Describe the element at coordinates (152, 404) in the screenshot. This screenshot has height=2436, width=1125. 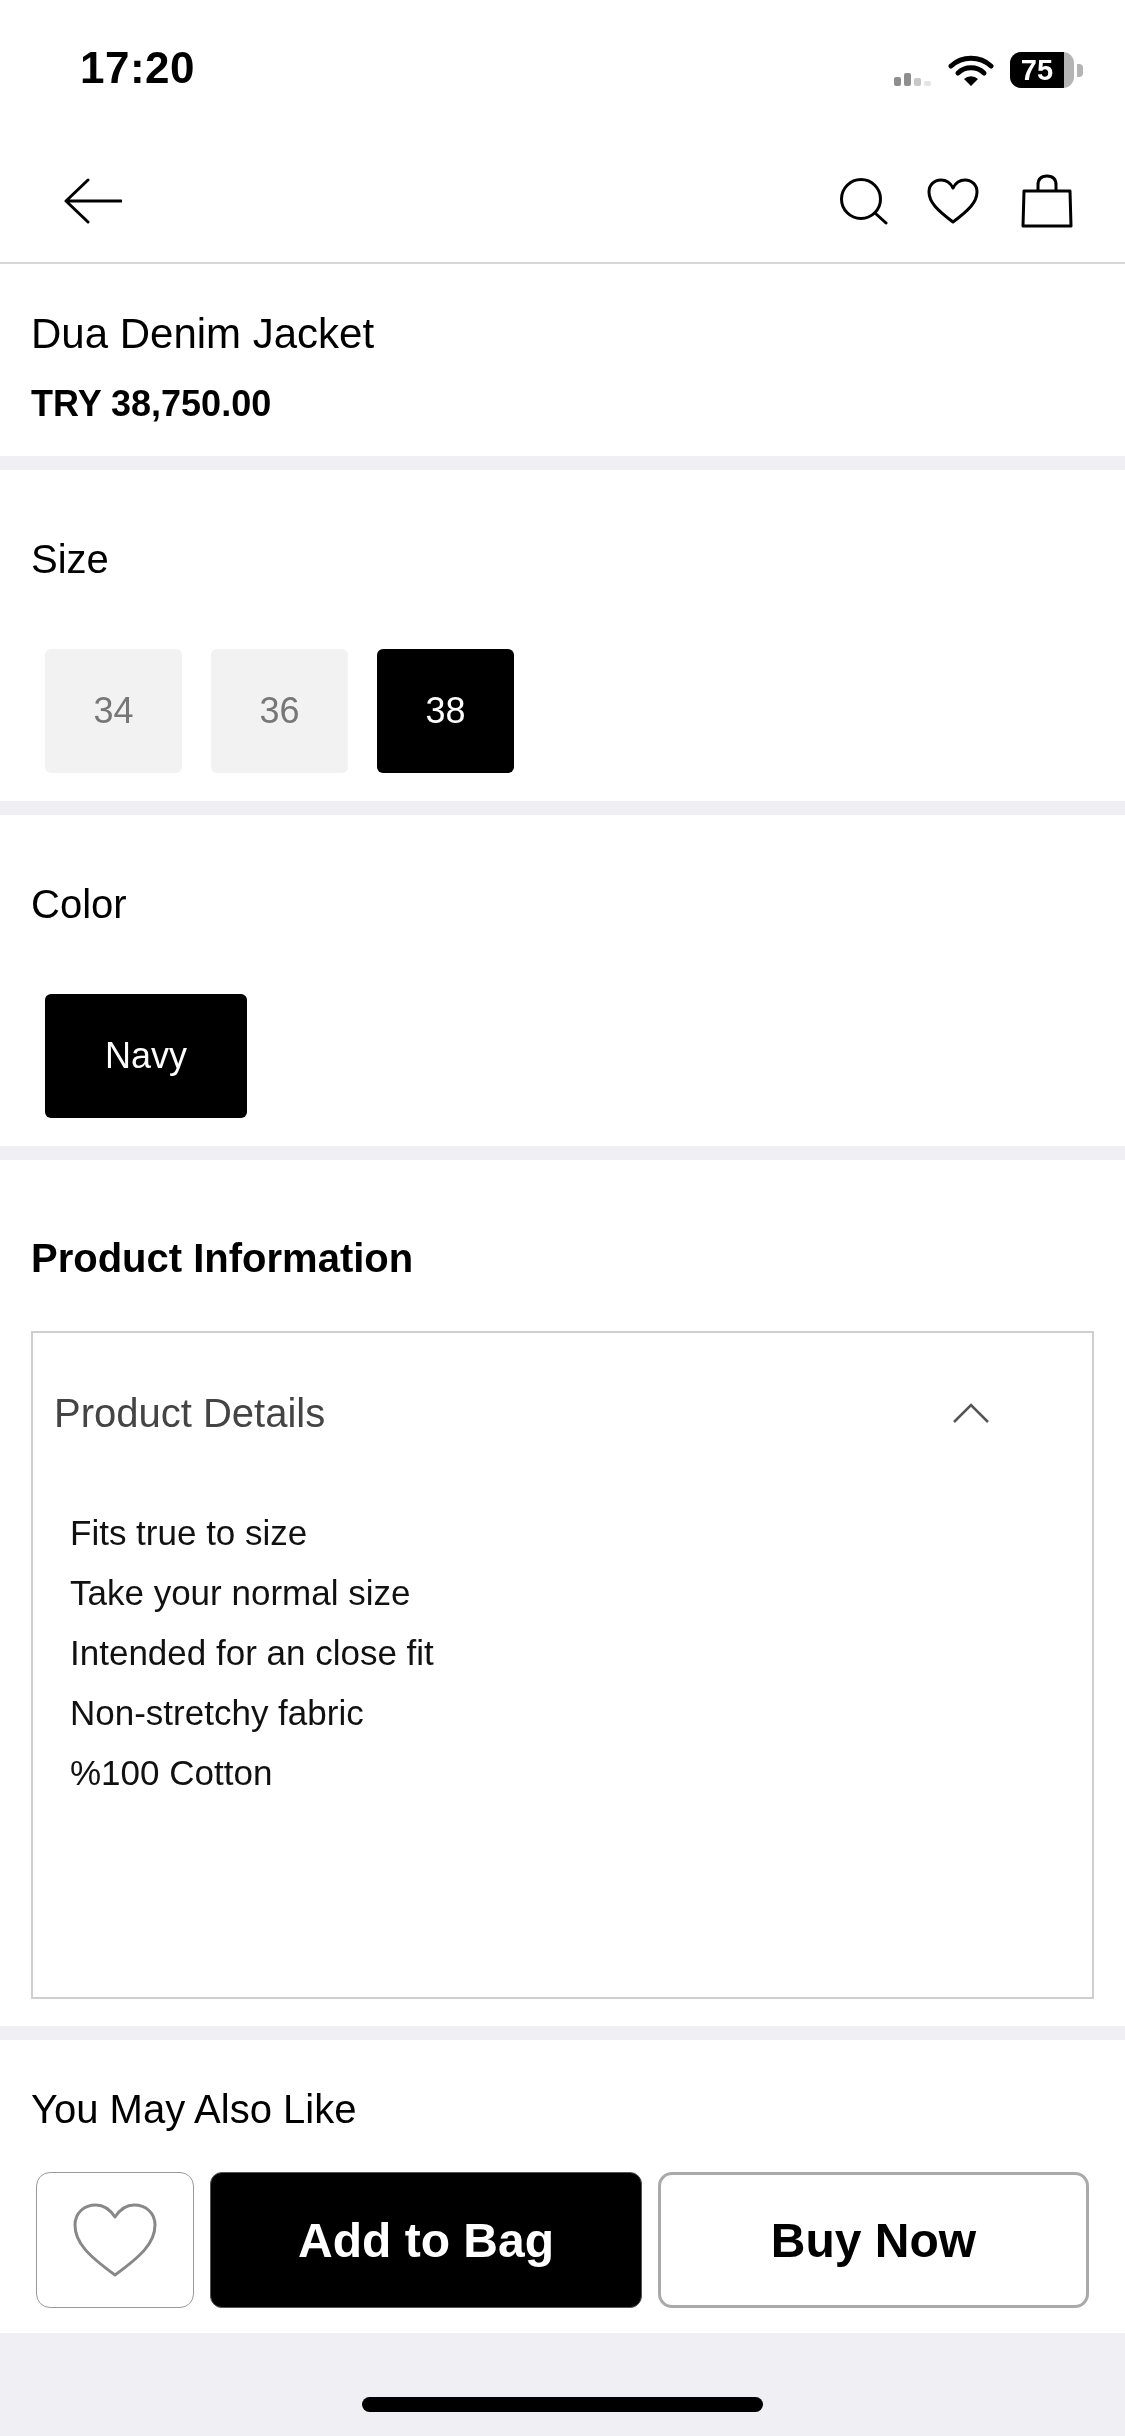
I see `product-price: TRY 38,750.00` at that location.